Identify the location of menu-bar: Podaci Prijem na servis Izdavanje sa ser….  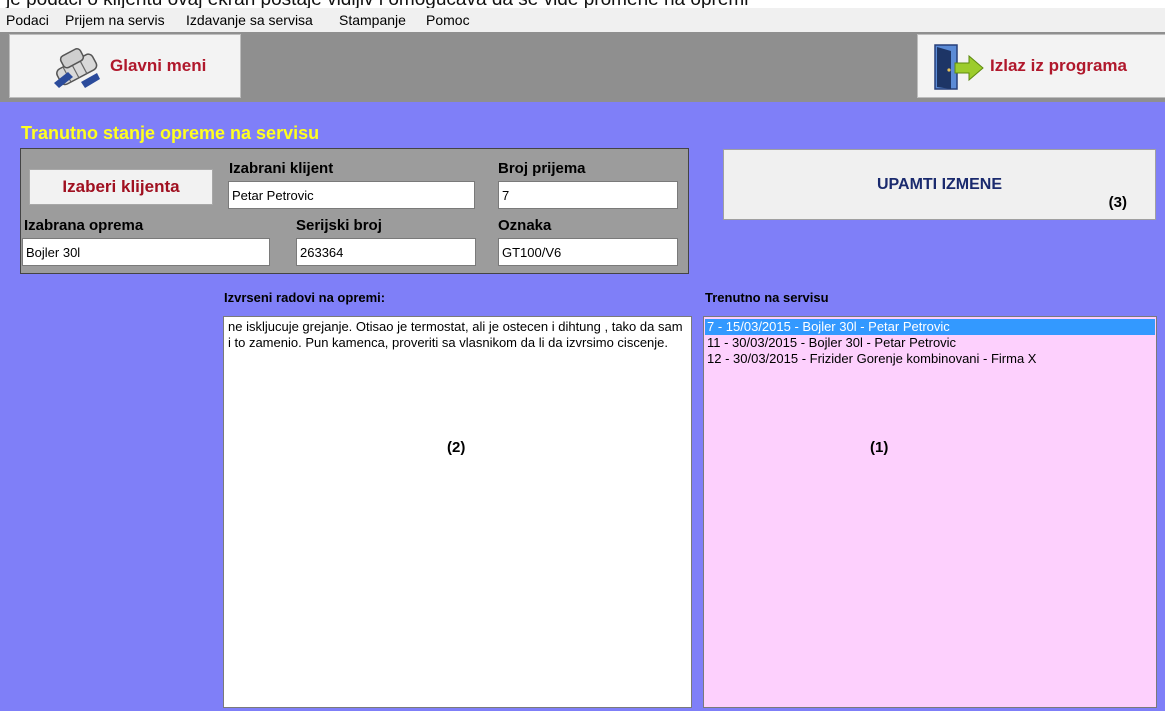
(582, 20).